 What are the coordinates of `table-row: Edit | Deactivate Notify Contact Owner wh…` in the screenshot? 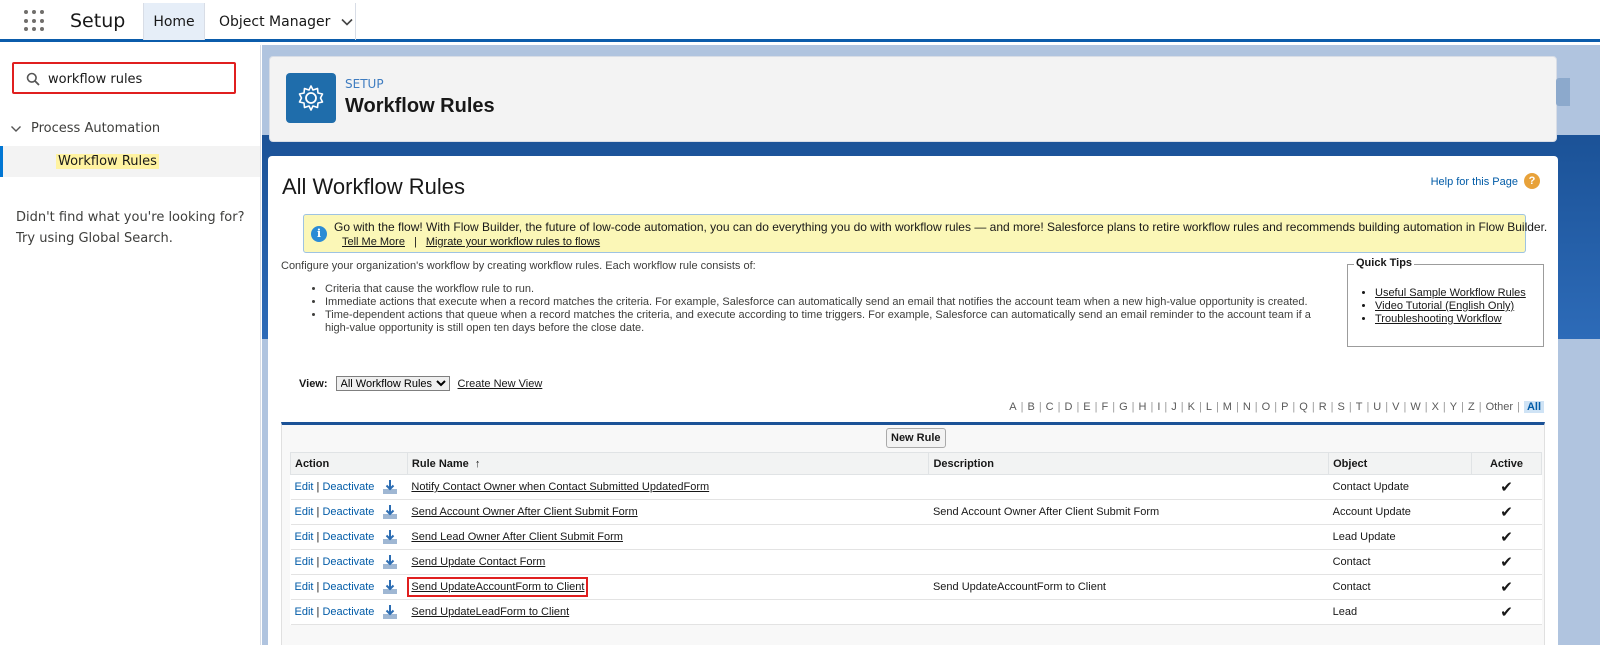 It's located at (916, 487).